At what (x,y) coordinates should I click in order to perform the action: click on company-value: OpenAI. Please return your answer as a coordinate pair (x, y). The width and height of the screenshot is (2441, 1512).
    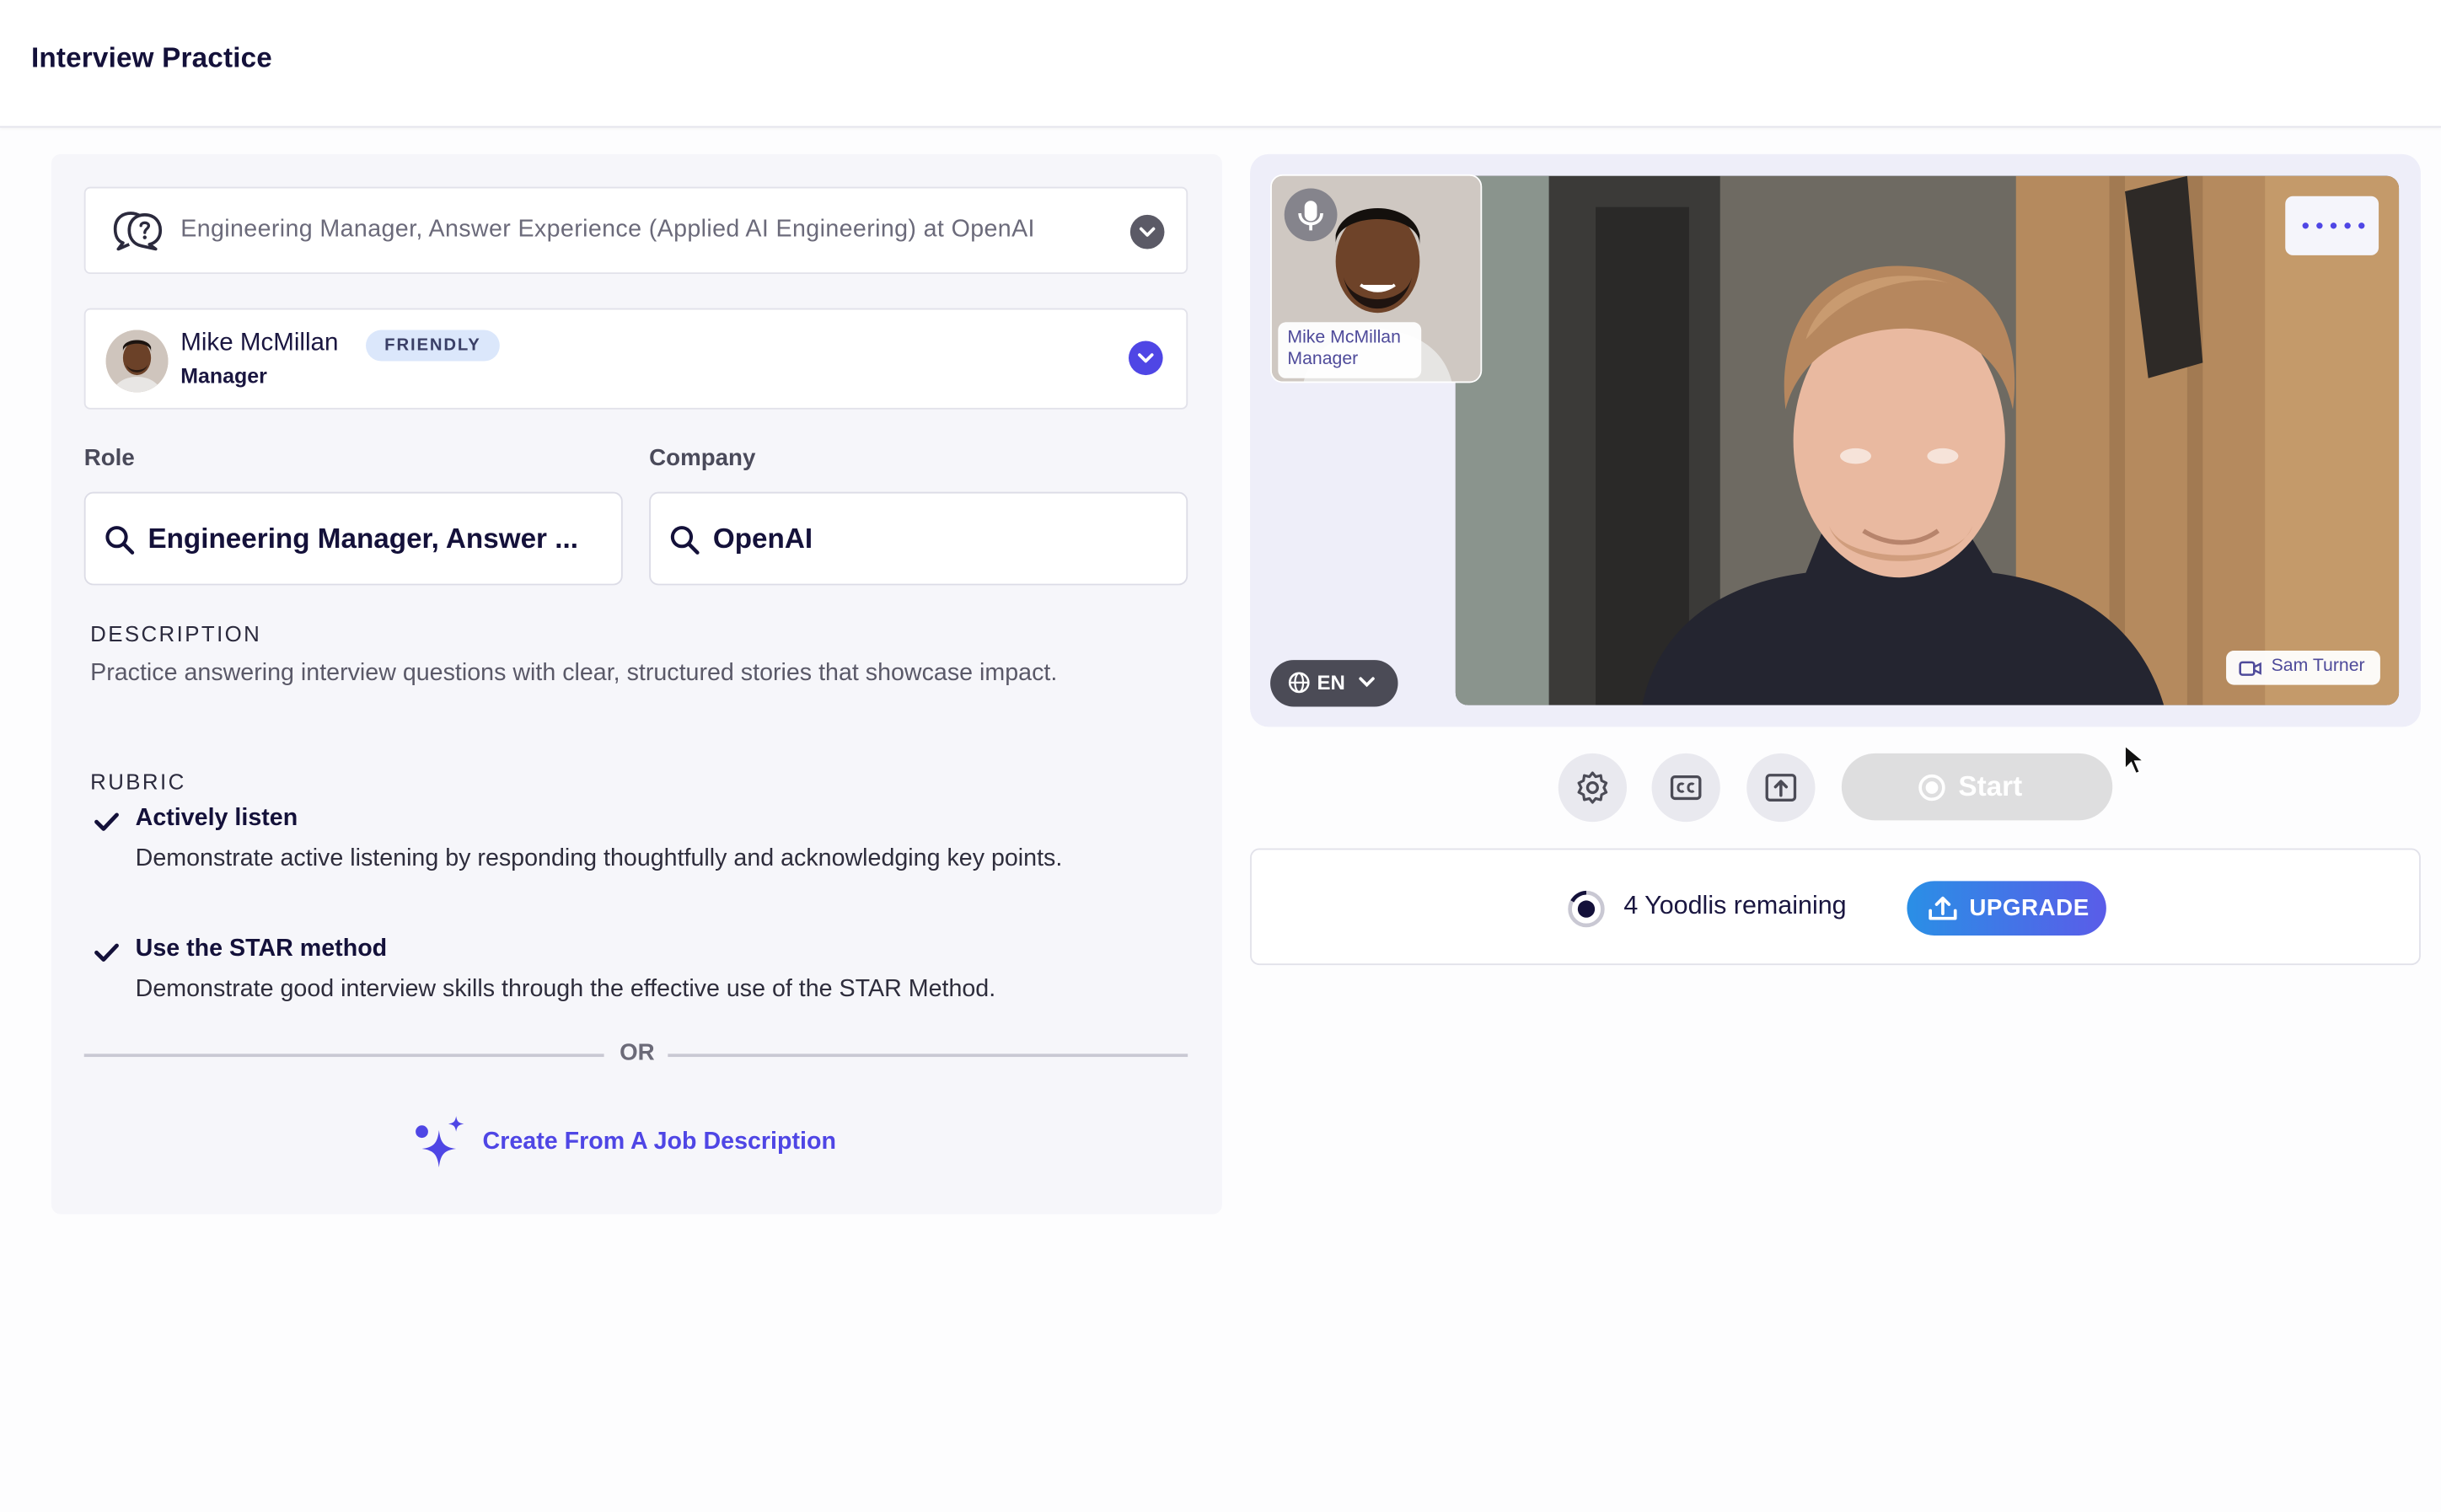
    Looking at the image, I should click on (762, 539).